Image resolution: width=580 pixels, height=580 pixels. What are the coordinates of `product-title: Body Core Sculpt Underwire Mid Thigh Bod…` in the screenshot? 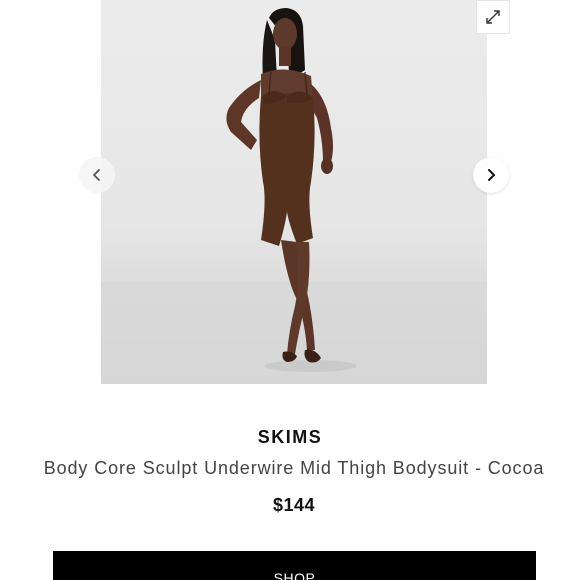 It's located at (294, 468).